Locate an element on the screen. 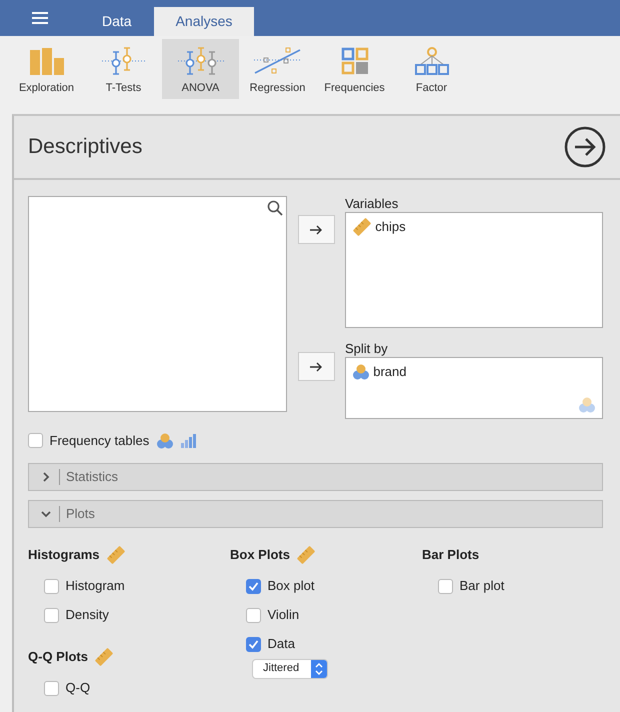 This screenshot has height=712, width=620. checkbox-label: Box plot is located at coordinates (291, 586).